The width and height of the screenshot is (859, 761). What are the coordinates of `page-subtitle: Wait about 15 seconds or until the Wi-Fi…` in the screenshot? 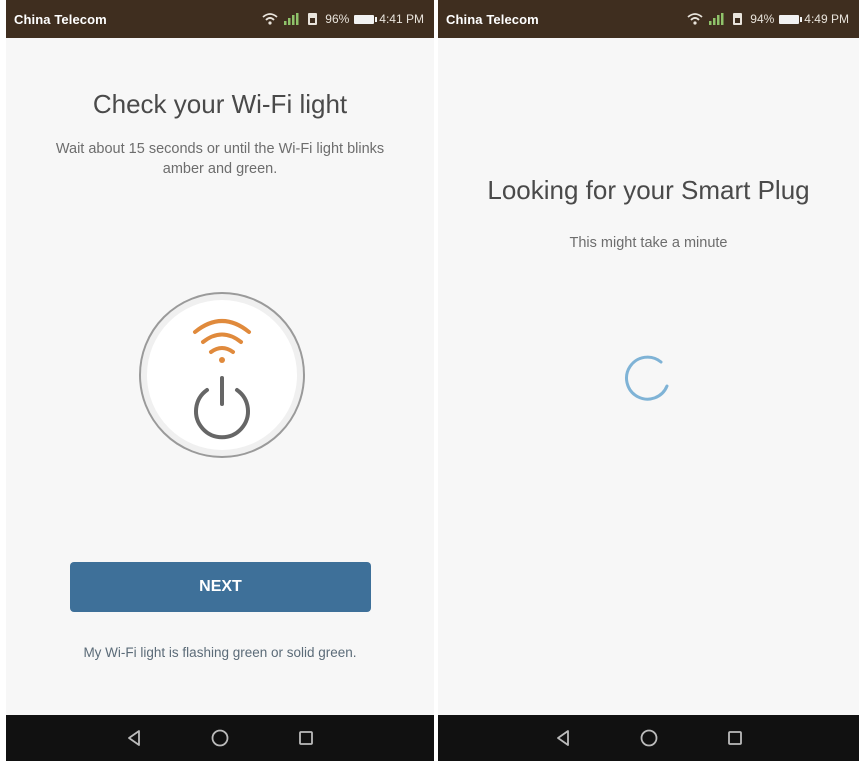 It's located at (220, 159).